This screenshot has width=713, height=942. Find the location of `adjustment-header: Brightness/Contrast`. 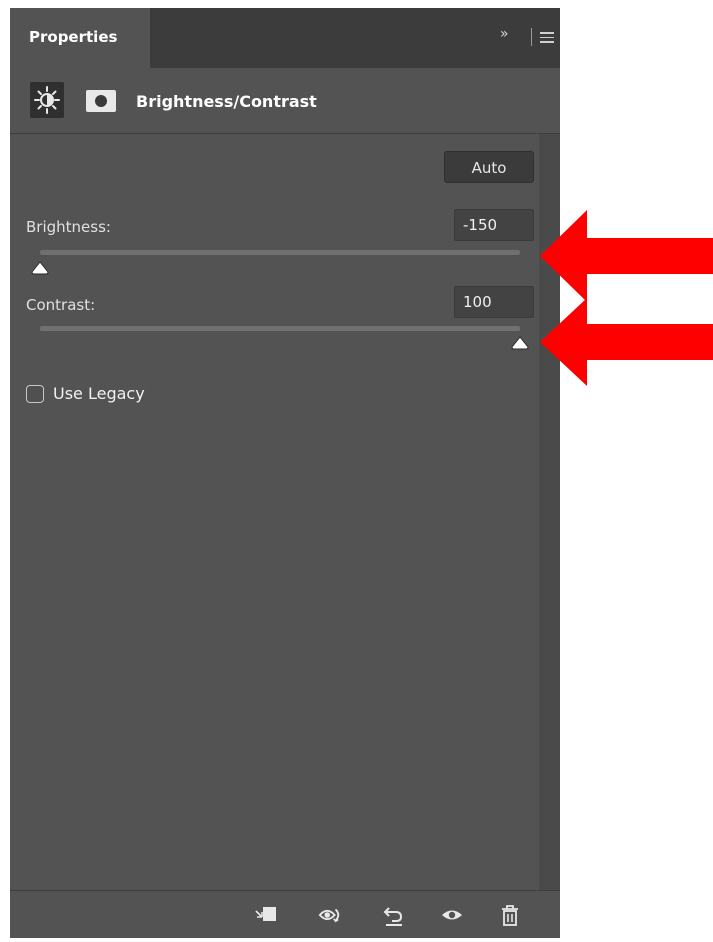

adjustment-header: Brightness/Contrast is located at coordinates (285, 102).